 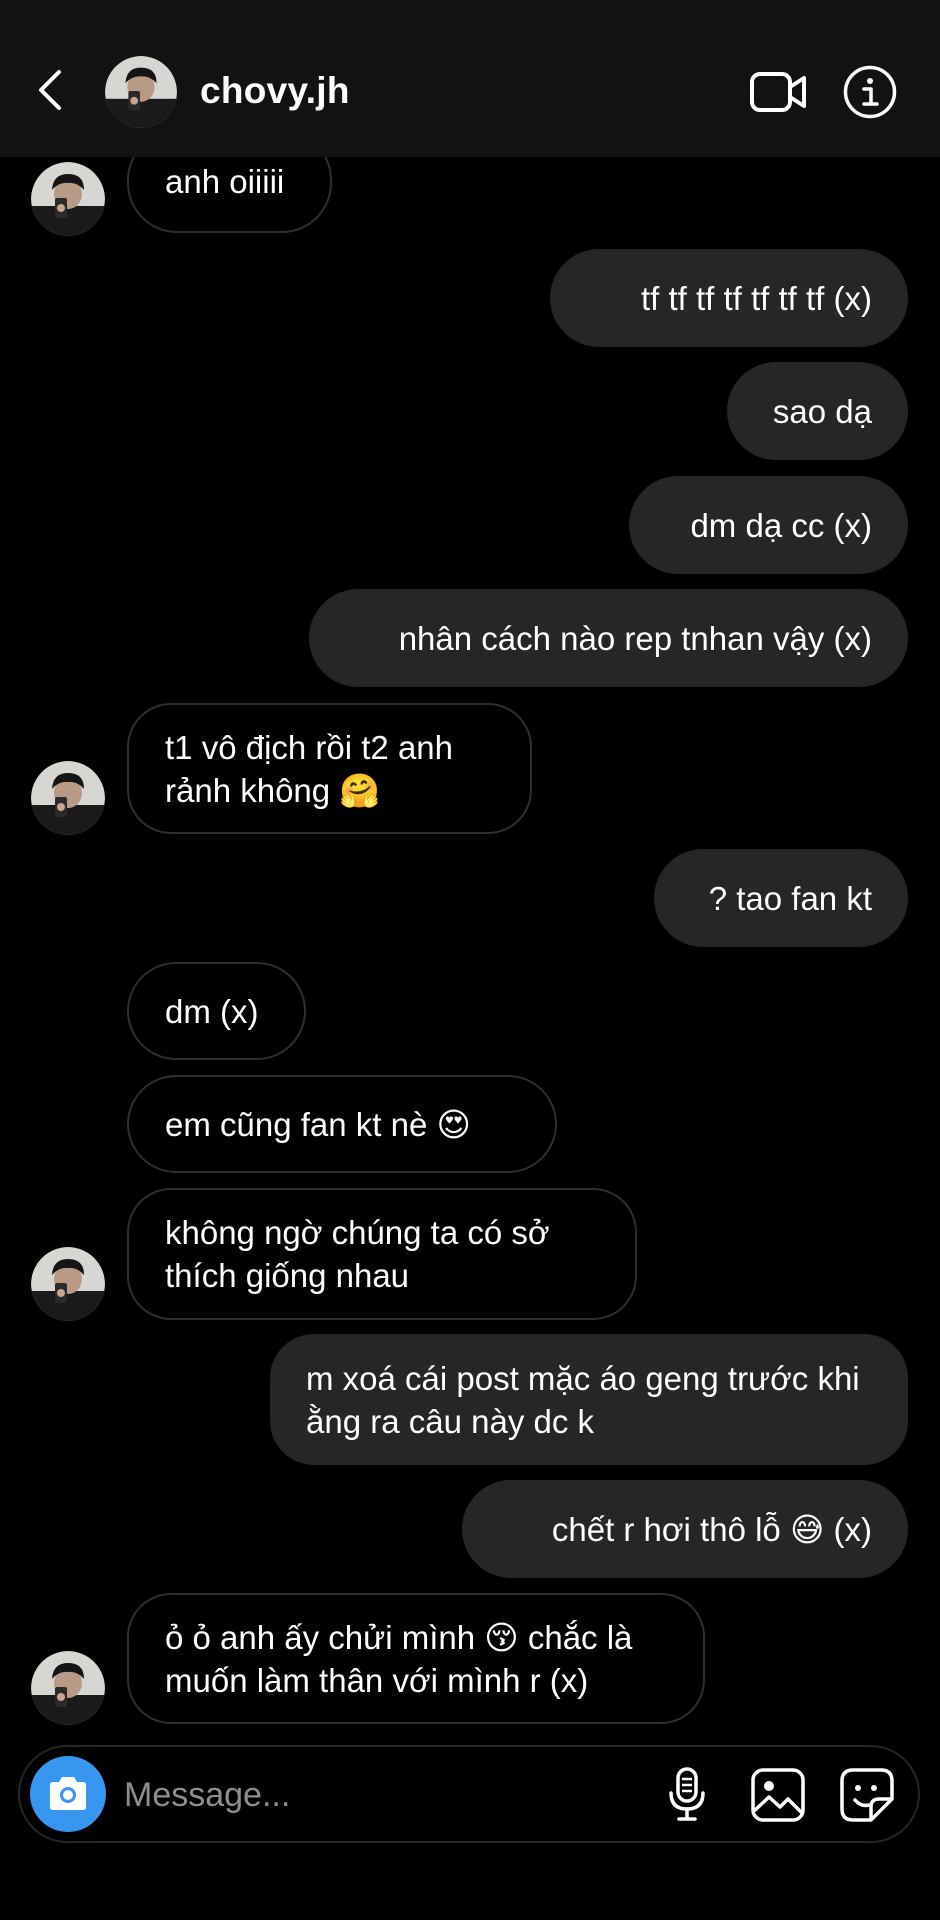 I want to click on message-text: ? tao fan kt, so click(x=790, y=898).